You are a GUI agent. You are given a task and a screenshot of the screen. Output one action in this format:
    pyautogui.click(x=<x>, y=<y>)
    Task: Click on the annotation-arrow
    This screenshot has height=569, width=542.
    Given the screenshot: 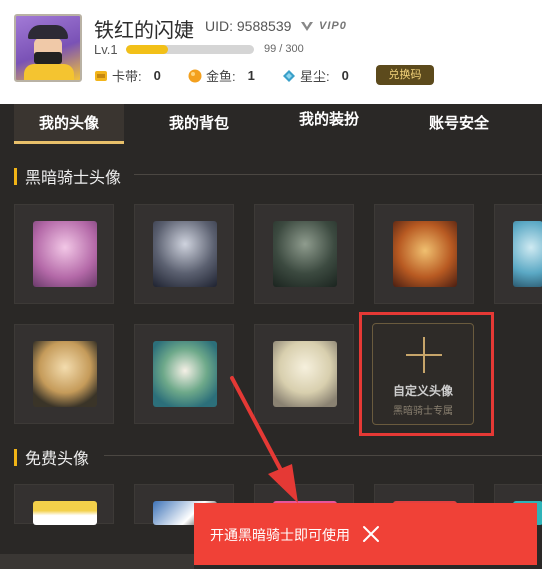 What is the action you would take?
    pyautogui.click(x=264, y=439)
    